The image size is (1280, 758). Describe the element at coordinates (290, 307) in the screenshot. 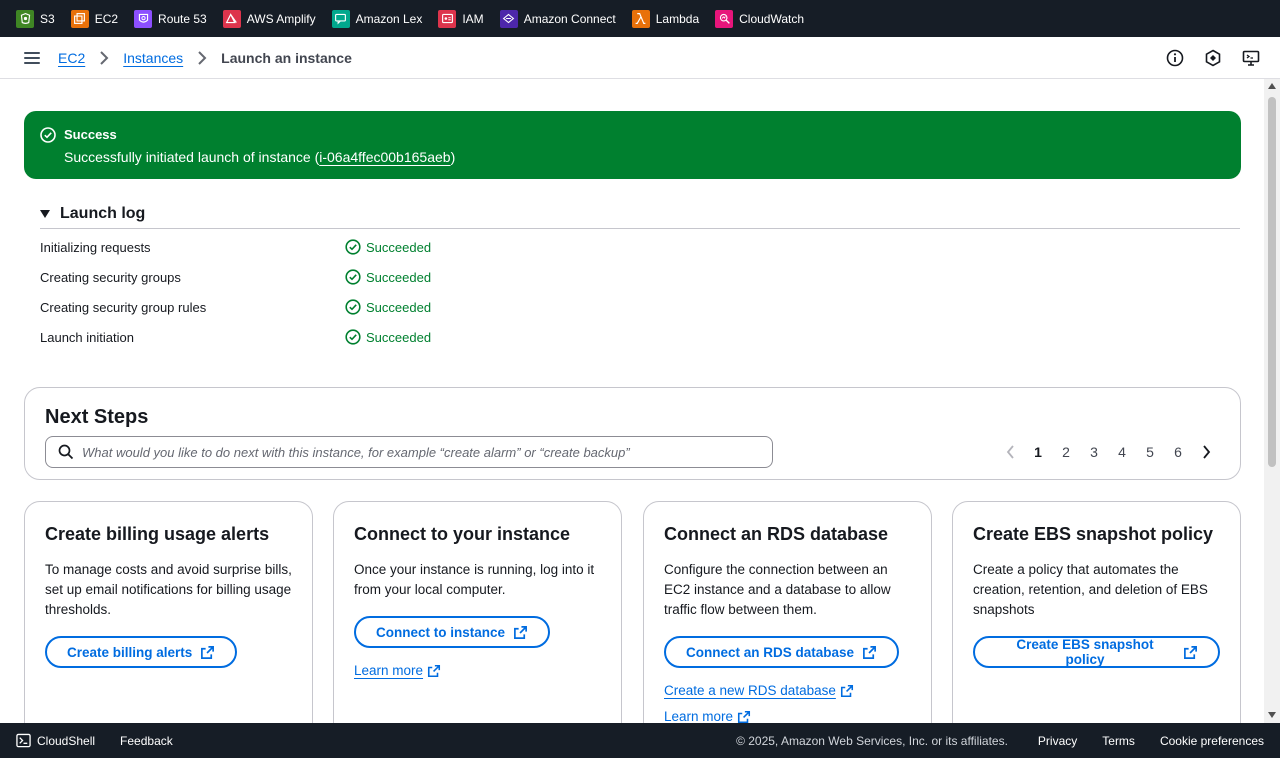

I see `log-row: Creating security group rules Succeeded` at that location.